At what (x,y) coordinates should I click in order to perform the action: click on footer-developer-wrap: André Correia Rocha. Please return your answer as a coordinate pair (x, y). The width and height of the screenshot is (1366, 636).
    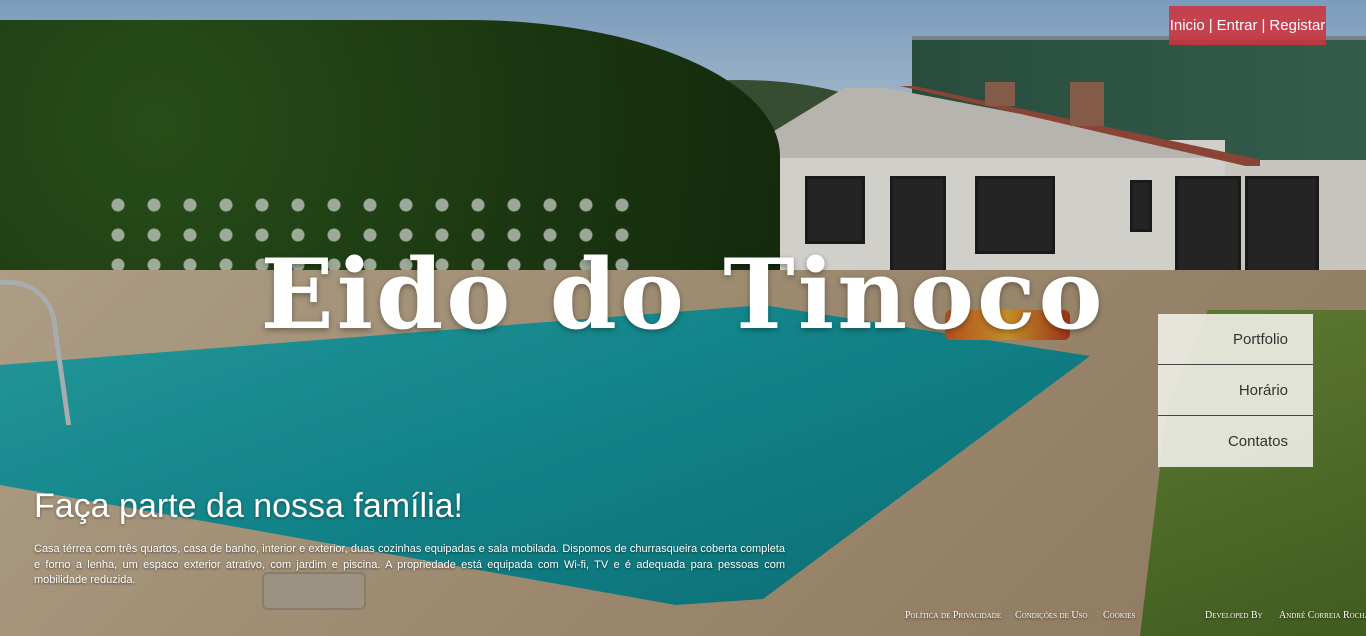
    Looking at the image, I should click on (1322, 615).